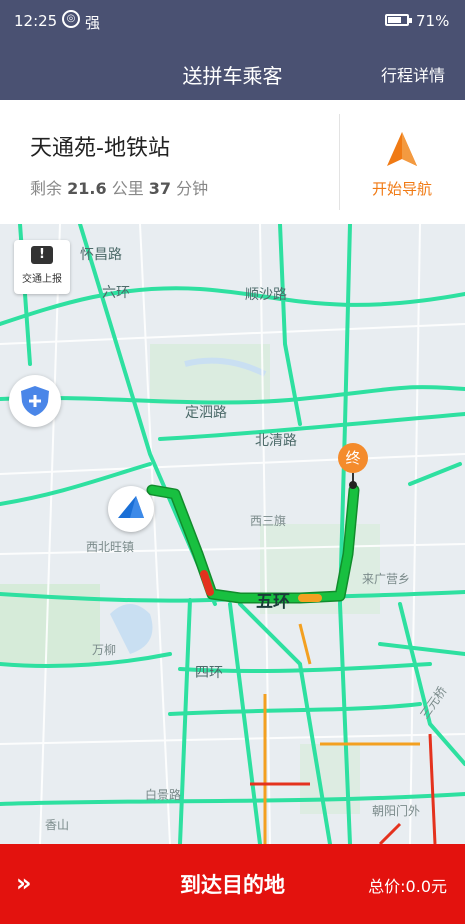  What do you see at coordinates (353, 458) in the screenshot?
I see `end-marker-label: 终` at bounding box center [353, 458].